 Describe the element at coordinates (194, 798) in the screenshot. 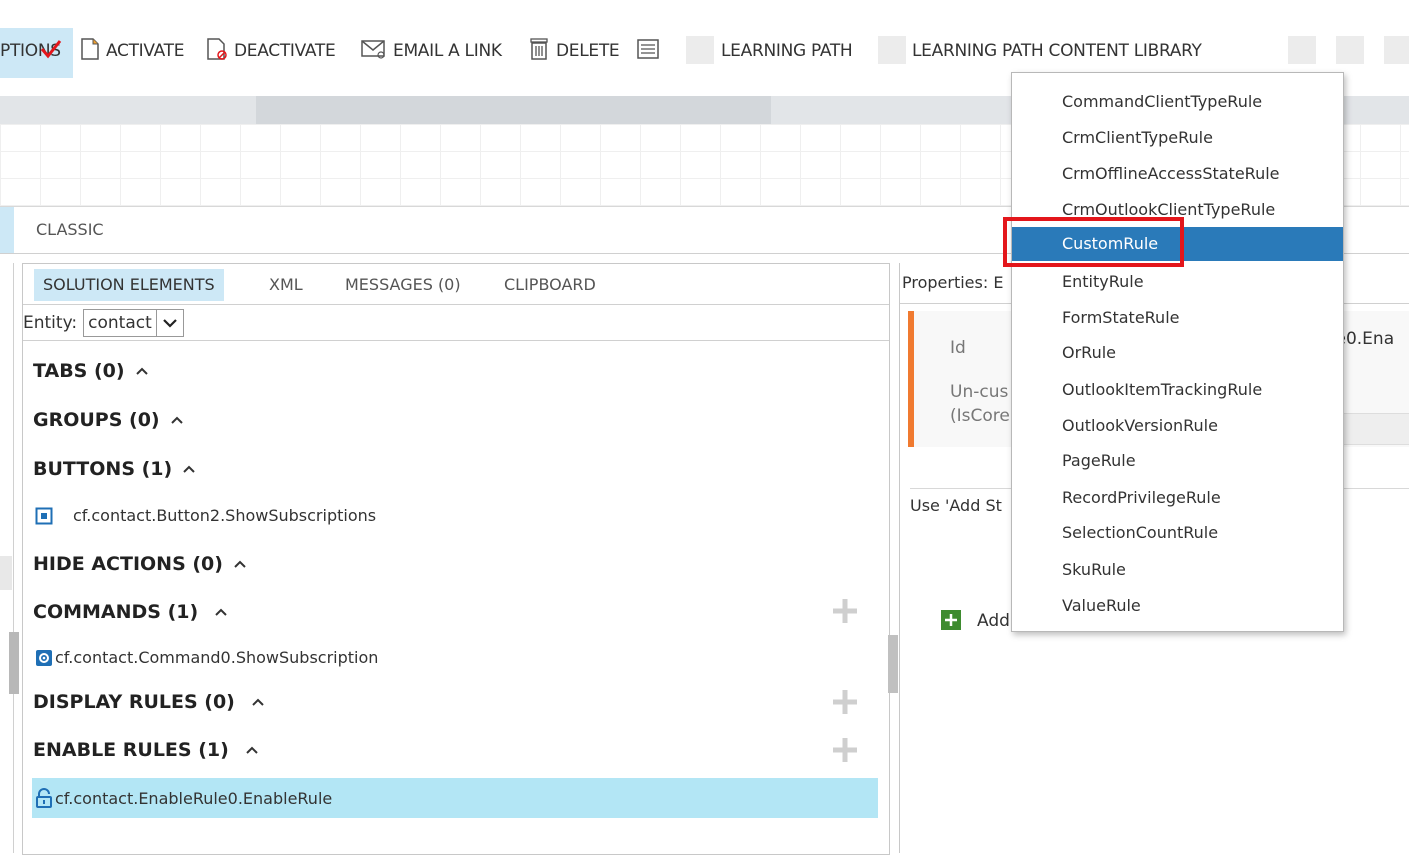

I see `enable-rule-item-label: cf.contact.EnableRule0.EnableRule` at that location.